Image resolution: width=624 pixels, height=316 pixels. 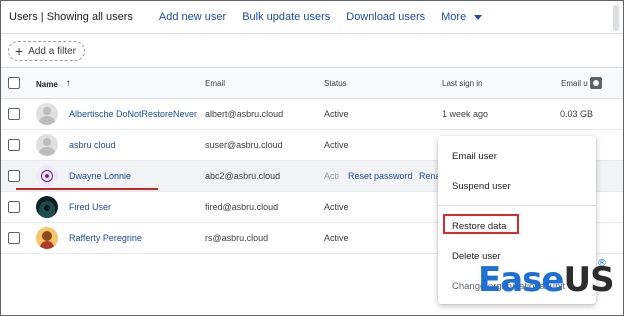 I want to click on user-email: fired@asbru.cloud, so click(x=242, y=207).